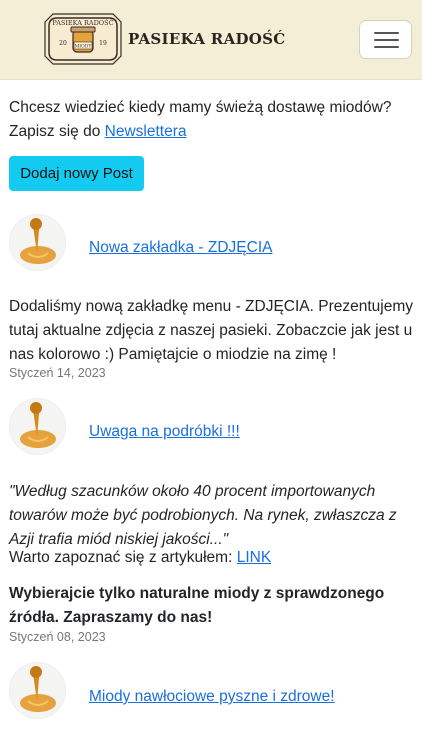  What do you see at coordinates (254, 557) in the screenshot?
I see `article-link: LINK` at bounding box center [254, 557].